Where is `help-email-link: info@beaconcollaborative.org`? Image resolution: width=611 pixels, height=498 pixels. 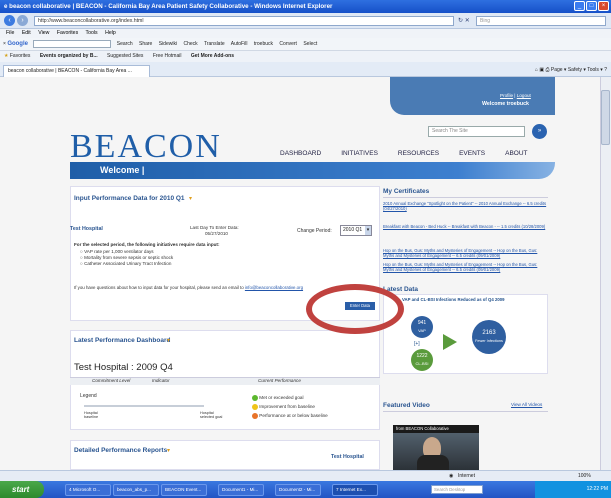 help-email-link: info@beaconcollaborative.org is located at coordinates (274, 287).